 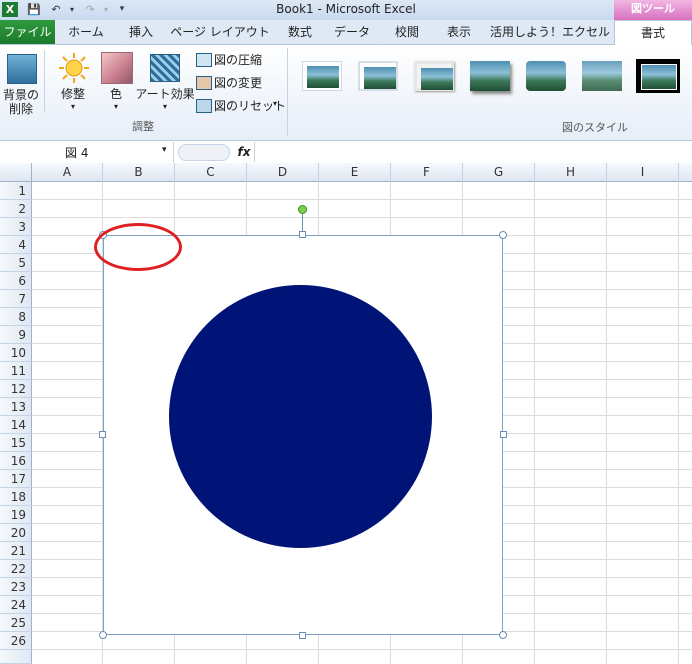 What do you see at coordinates (16, 641) in the screenshot?
I see `row-header: 26` at bounding box center [16, 641].